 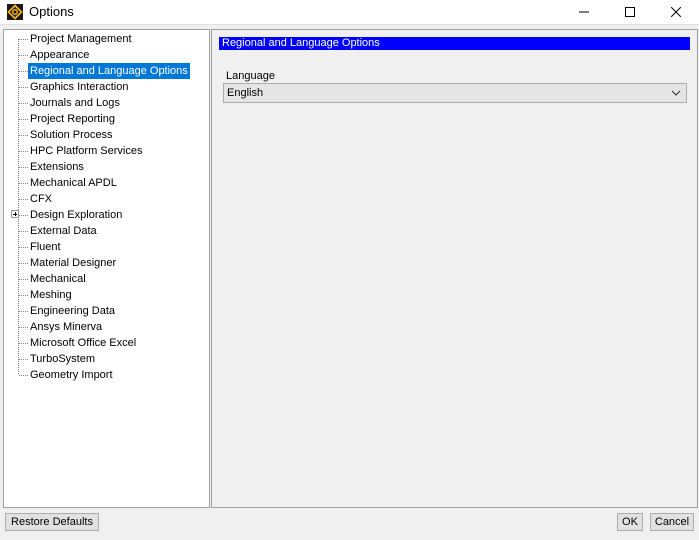 What do you see at coordinates (51, 11) in the screenshot?
I see `window-title: Options` at bounding box center [51, 11].